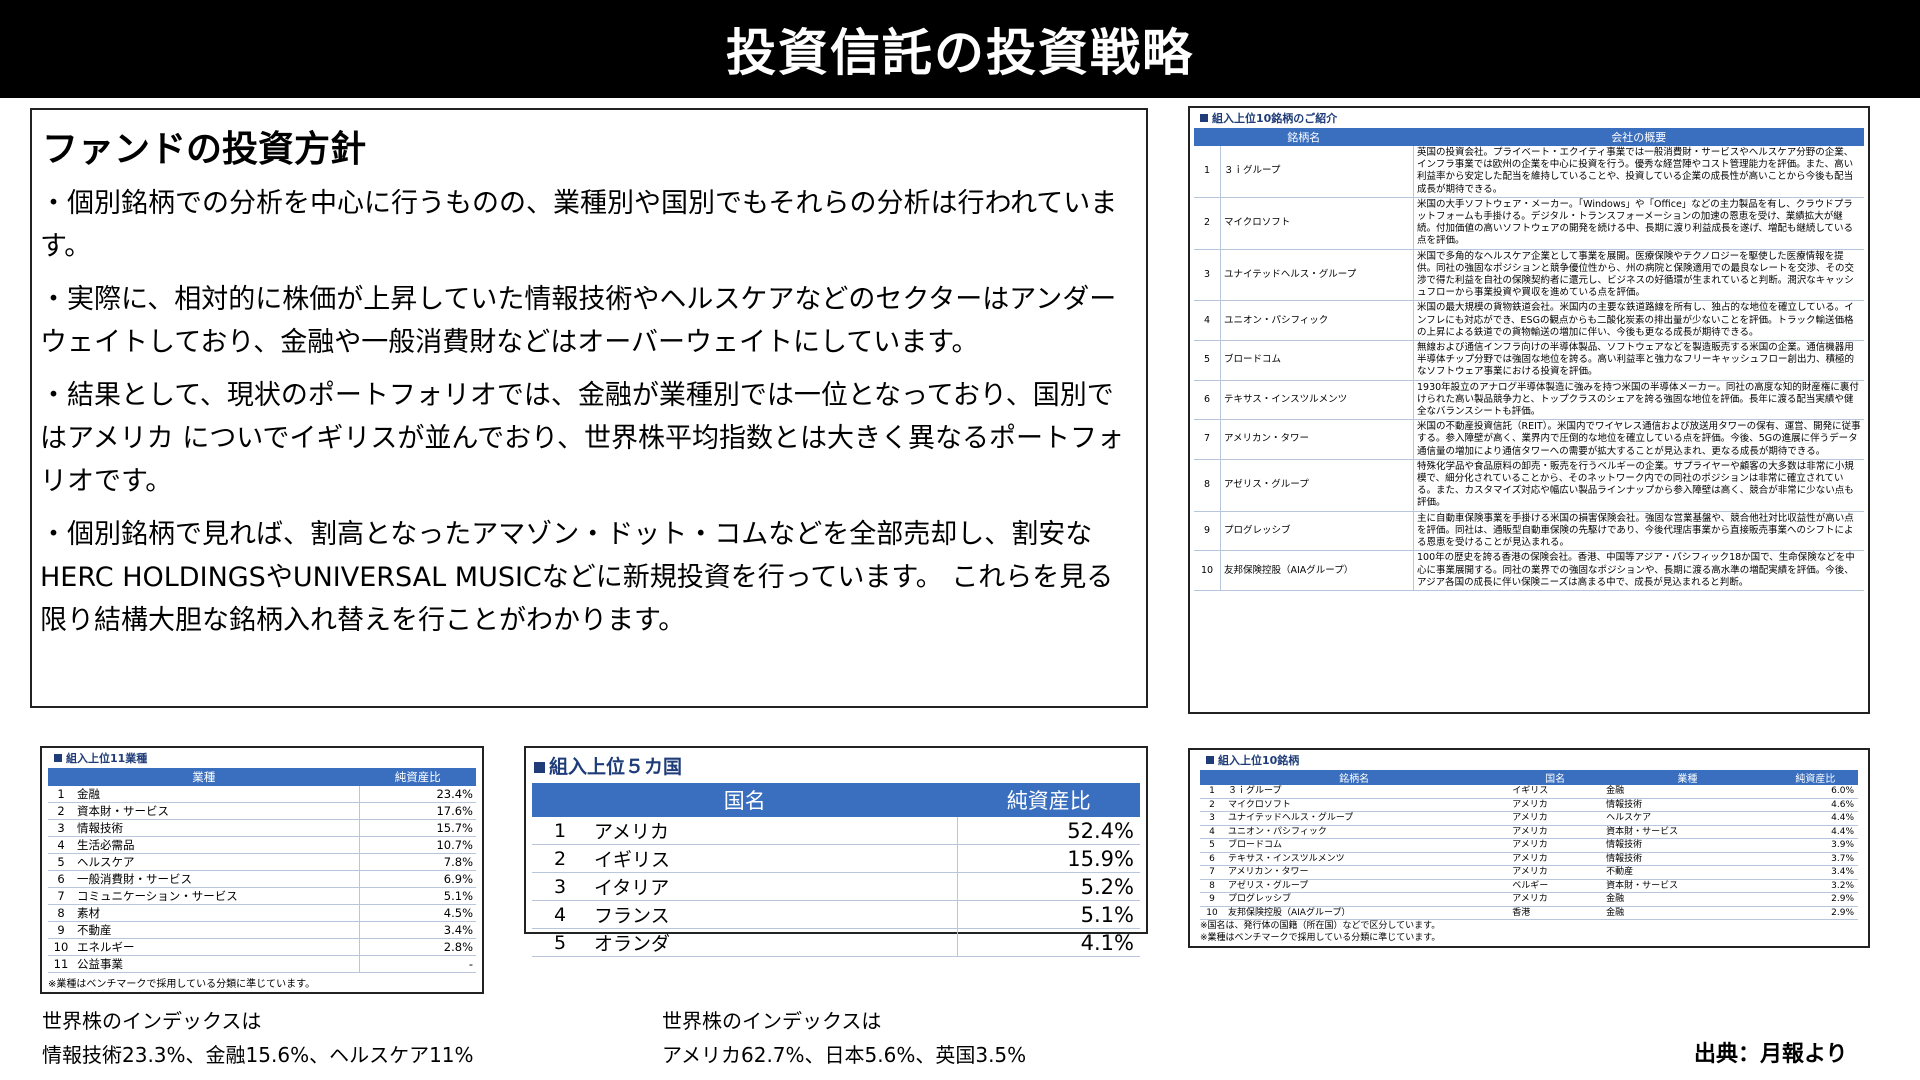 The width and height of the screenshot is (1920, 1080). I want to click on table-row: 6 一般消費財・サービス 6.9%, so click(262, 879).